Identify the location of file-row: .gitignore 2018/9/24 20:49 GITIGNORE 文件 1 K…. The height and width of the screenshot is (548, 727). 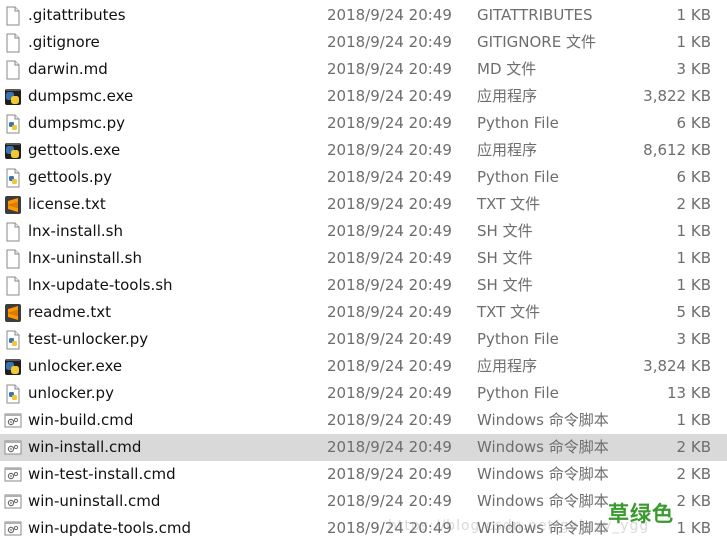
(363, 42).